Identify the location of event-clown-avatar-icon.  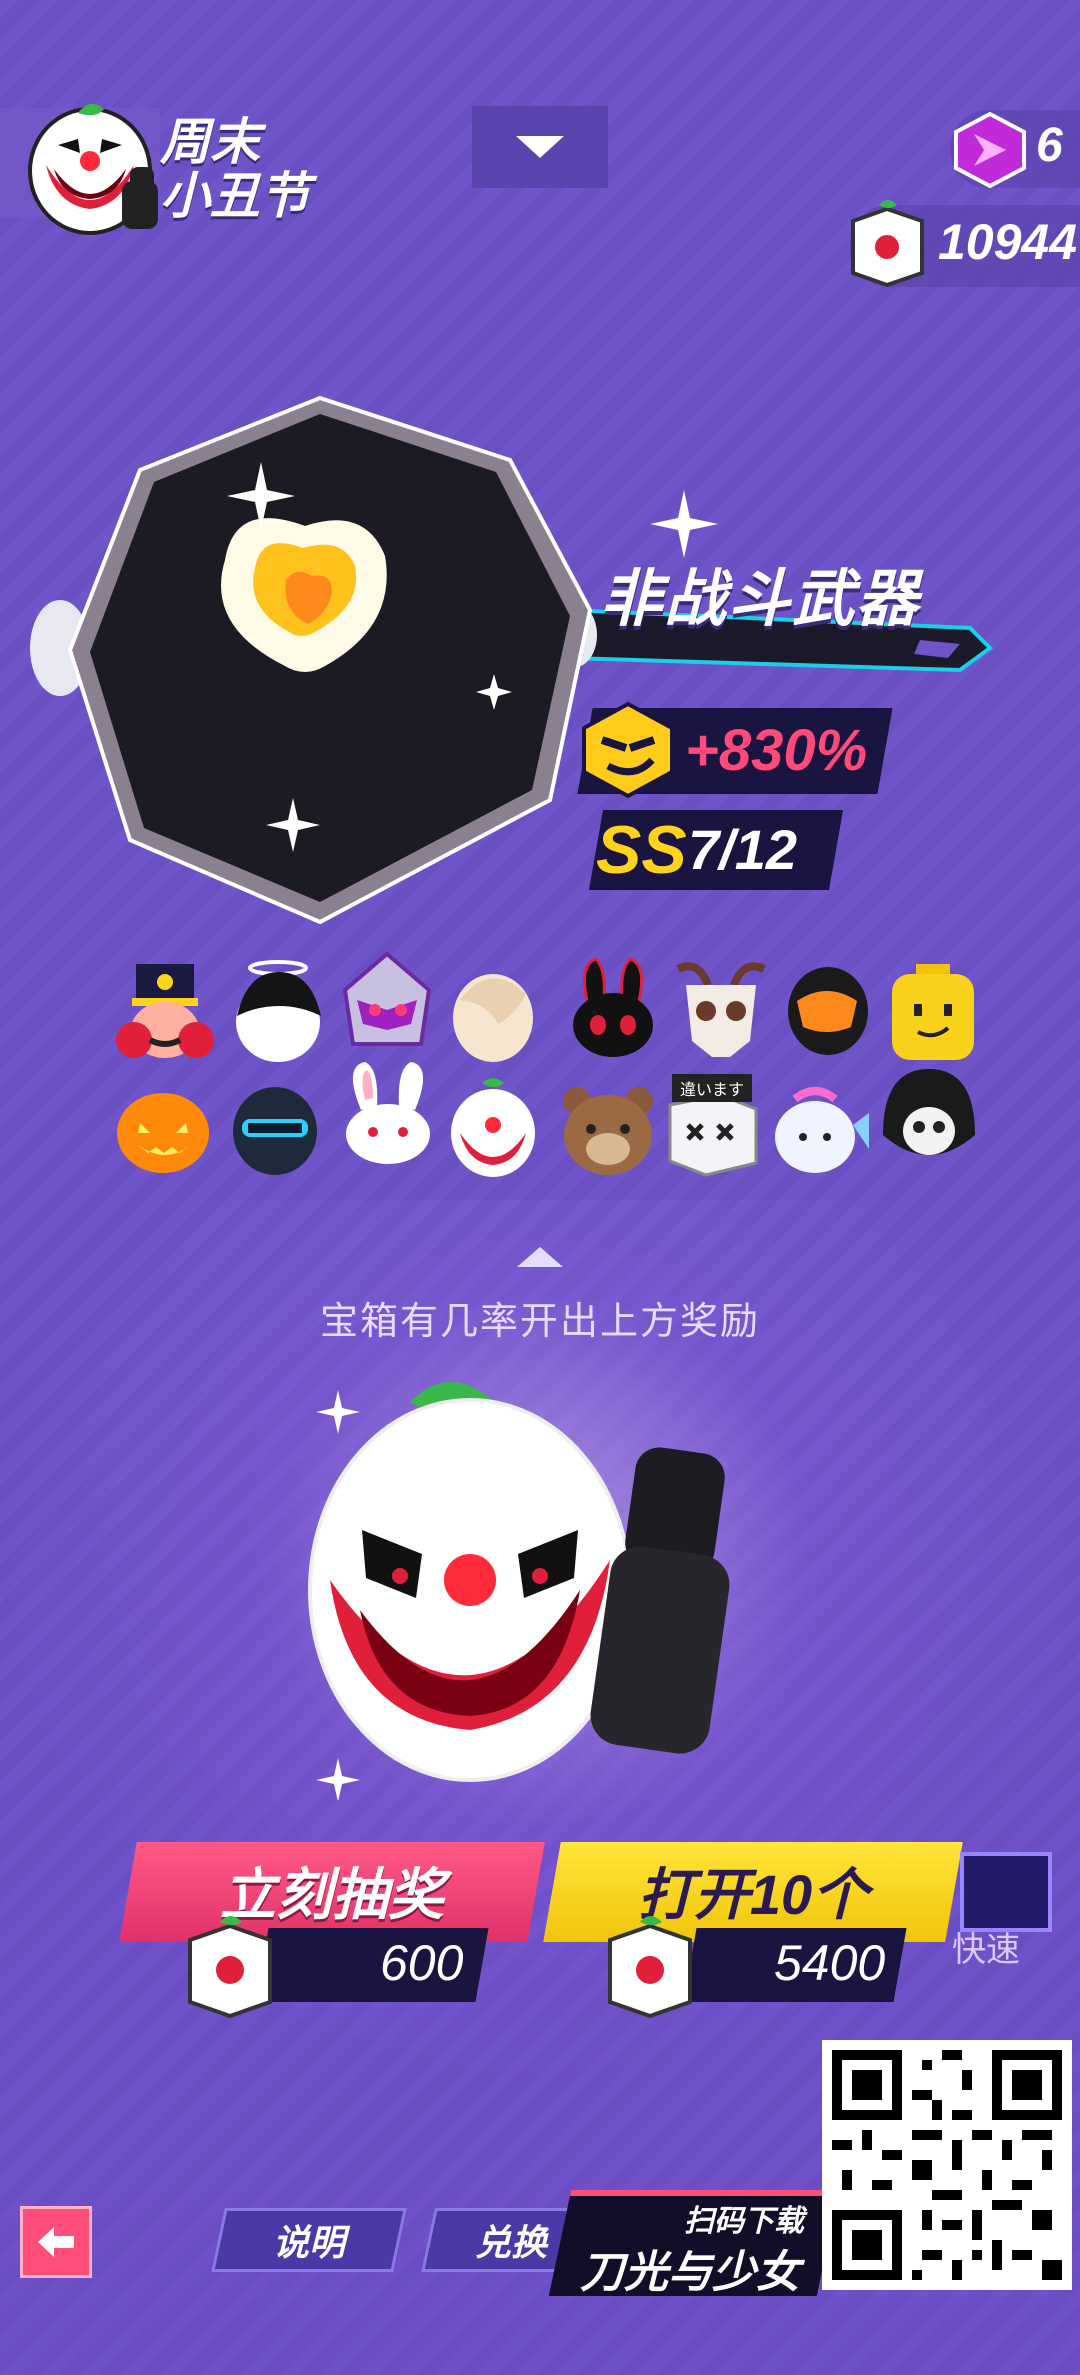
(93, 167).